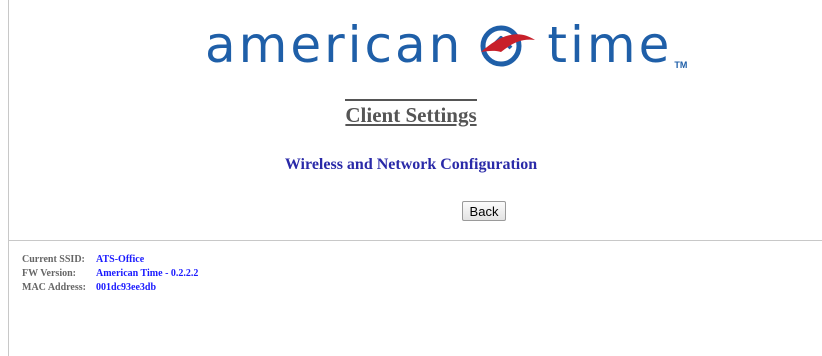  I want to click on page-title: Client Settings, so click(411, 113).